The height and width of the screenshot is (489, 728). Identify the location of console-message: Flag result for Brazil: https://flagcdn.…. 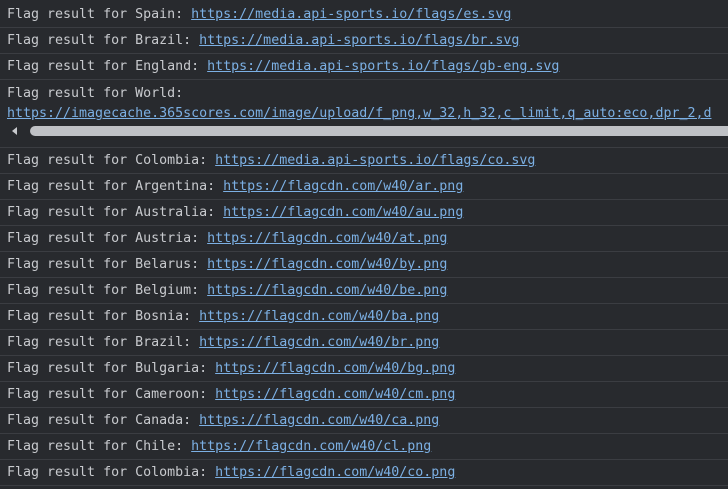
(364, 343).